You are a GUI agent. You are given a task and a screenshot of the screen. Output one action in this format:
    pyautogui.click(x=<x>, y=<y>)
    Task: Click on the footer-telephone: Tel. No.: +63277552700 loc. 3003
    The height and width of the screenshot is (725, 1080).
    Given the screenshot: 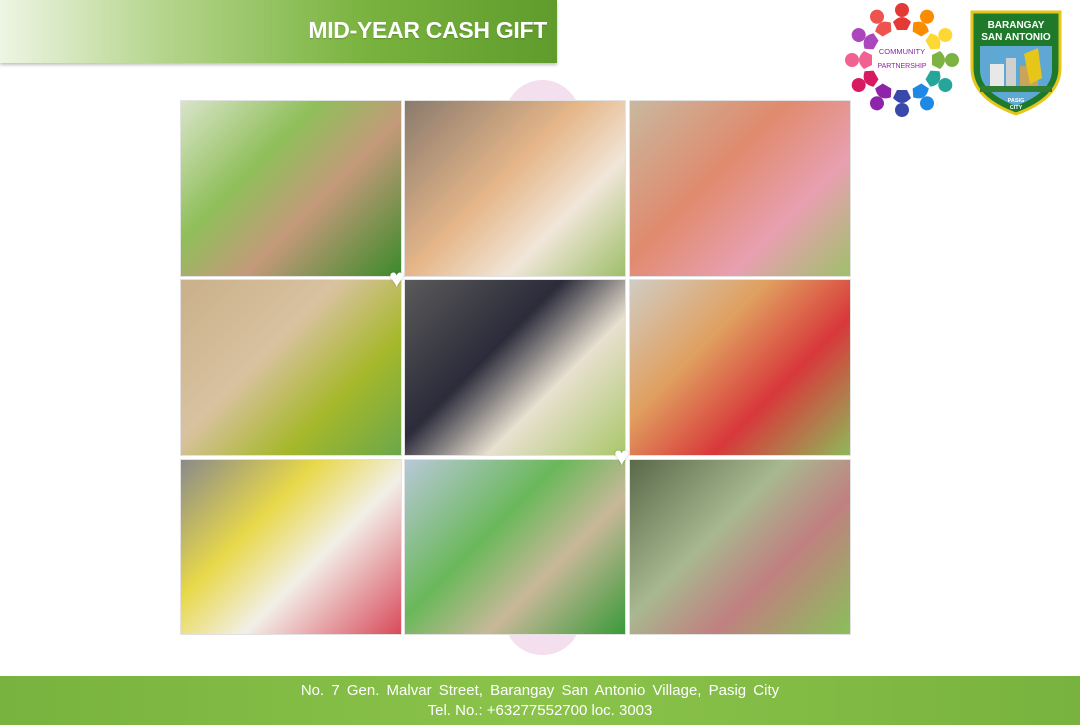 What is the action you would take?
    pyautogui.click(x=540, y=710)
    